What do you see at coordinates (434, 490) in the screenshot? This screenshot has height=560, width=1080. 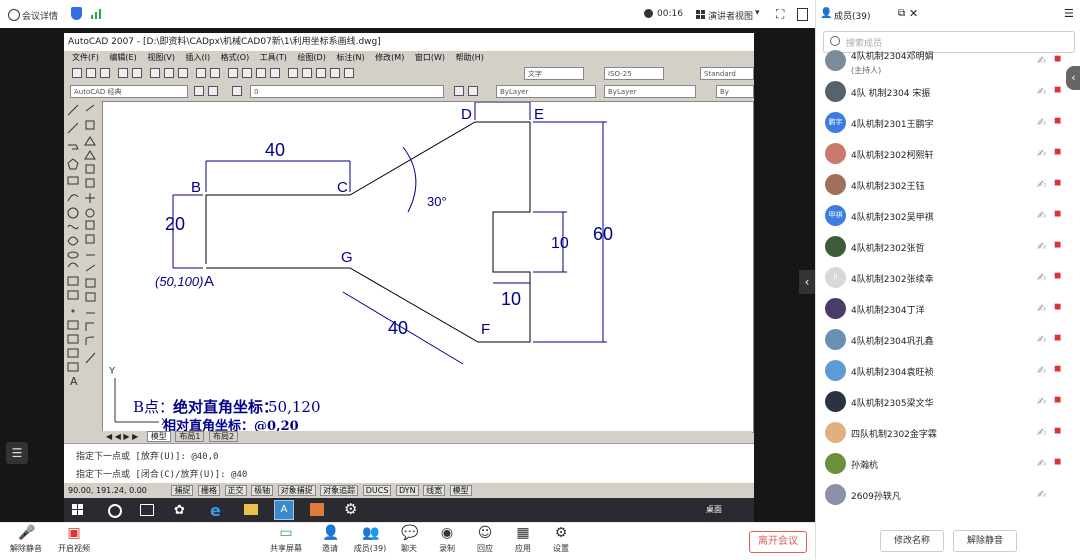 I see `status-lwt: 线宽` at bounding box center [434, 490].